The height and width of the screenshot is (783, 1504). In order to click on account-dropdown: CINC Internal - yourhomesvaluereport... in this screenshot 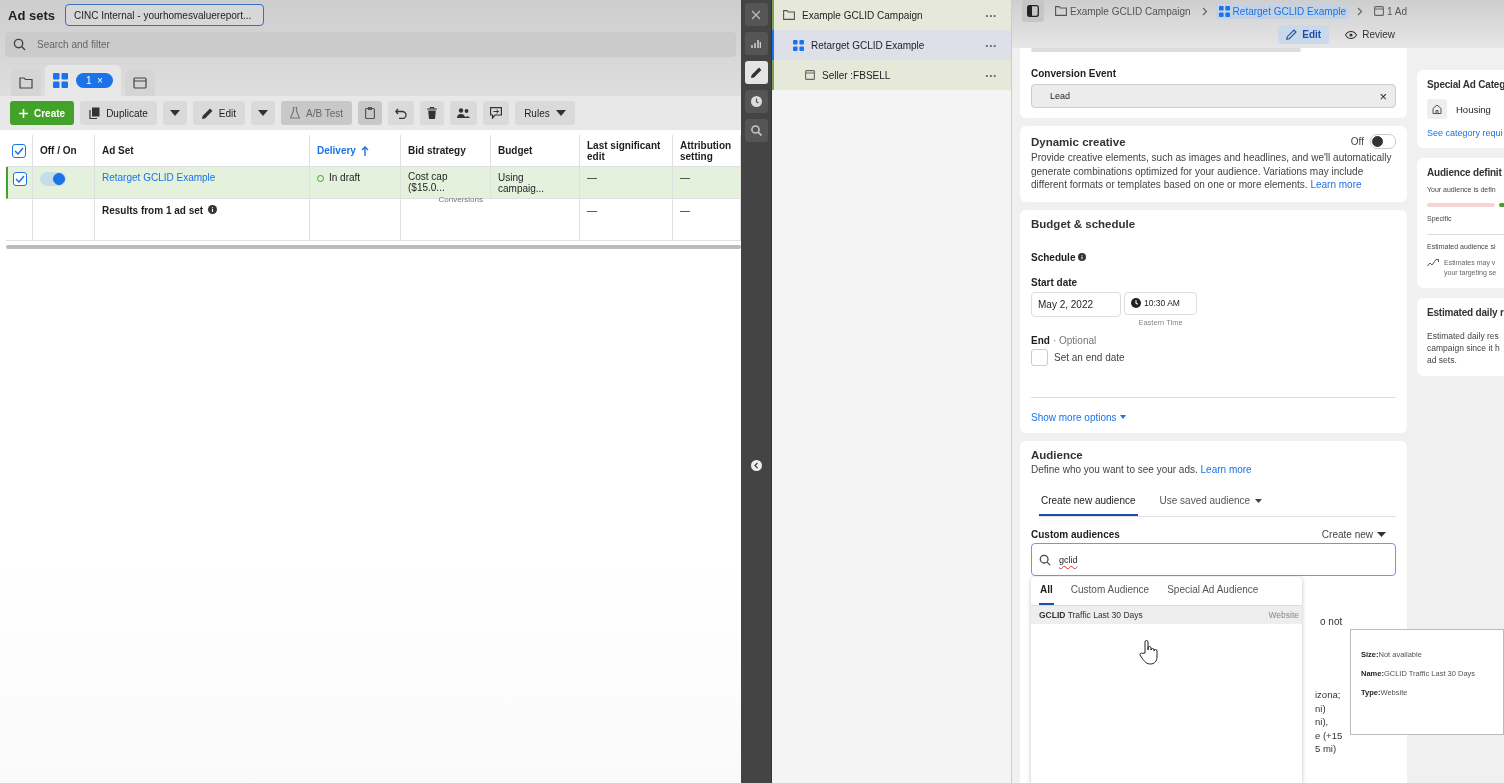, I will do `click(164, 15)`.